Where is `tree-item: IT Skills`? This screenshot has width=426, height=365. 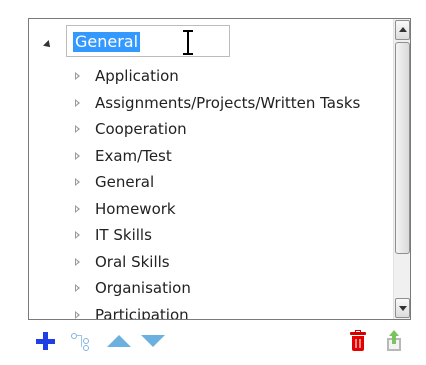 tree-item: IT Skills is located at coordinates (230, 236).